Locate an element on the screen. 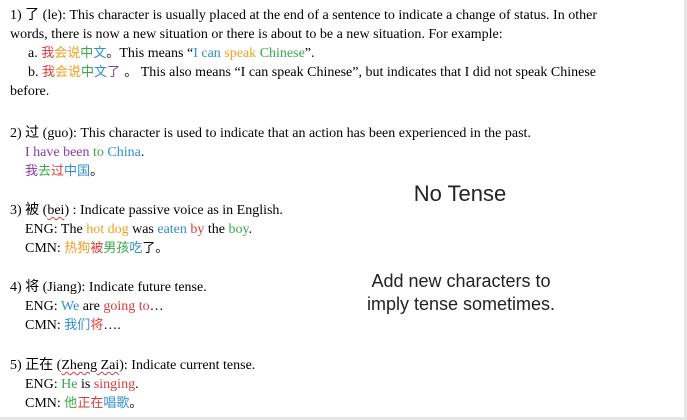 The height and width of the screenshot is (420, 687). en-word: singing is located at coordinates (114, 384).